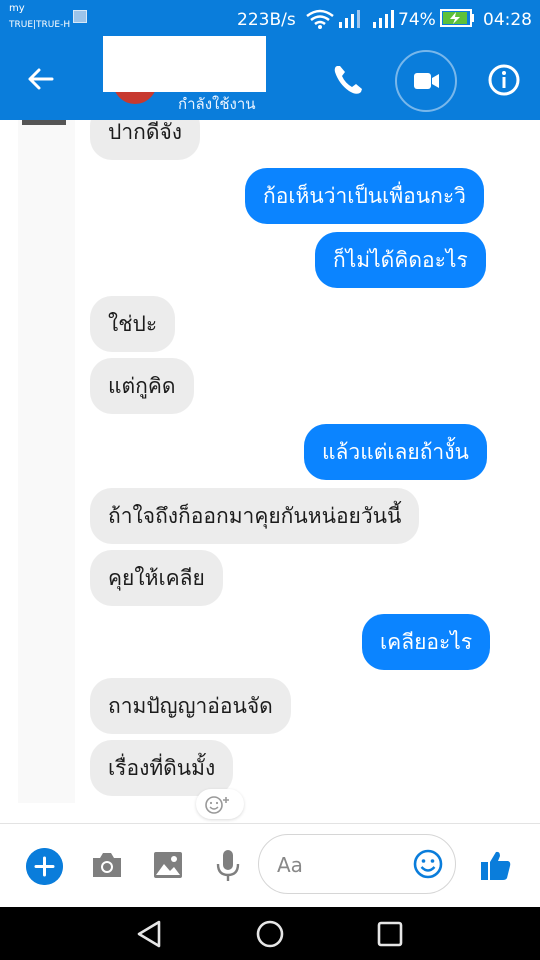 The image size is (540, 960). I want to click on message-input-container, so click(357, 864).